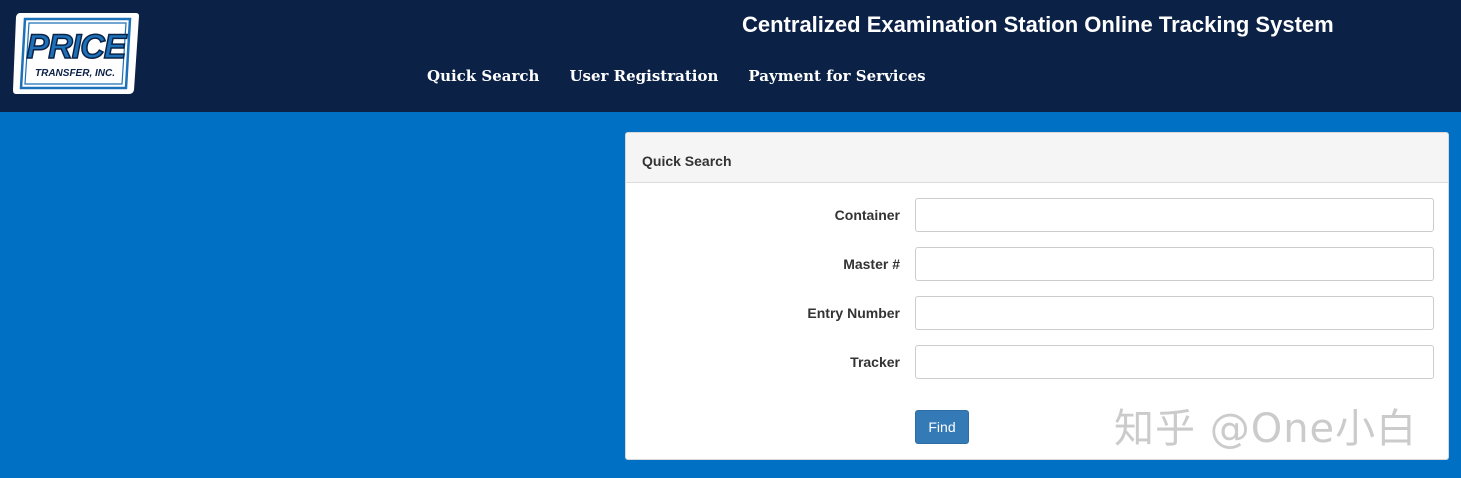 The image size is (1461, 478). What do you see at coordinates (942, 427) in the screenshot?
I see `find-button: Find` at bounding box center [942, 427].